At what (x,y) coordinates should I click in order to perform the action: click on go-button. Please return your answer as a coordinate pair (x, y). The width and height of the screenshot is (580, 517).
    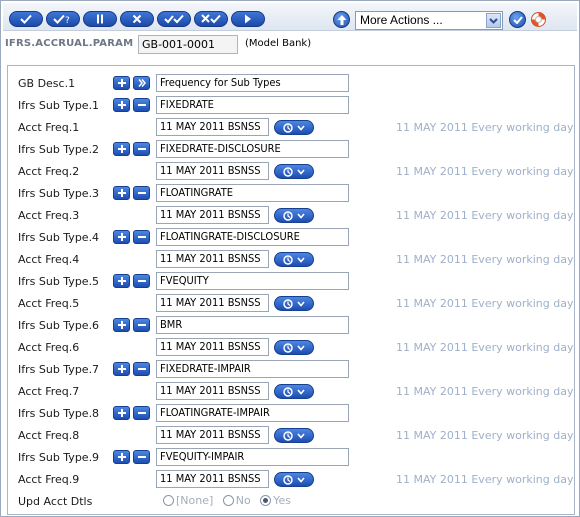
    Looking at the image, I should click on (517, 19).